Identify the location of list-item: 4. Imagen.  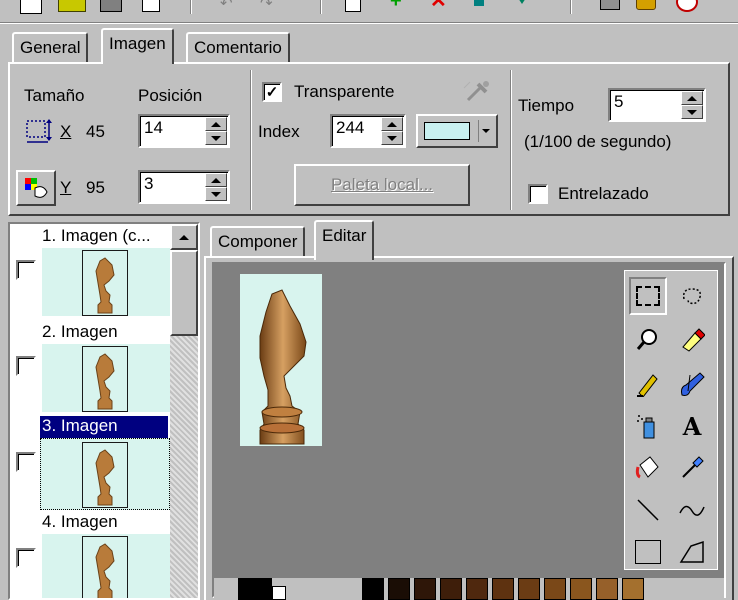
(90, 555).